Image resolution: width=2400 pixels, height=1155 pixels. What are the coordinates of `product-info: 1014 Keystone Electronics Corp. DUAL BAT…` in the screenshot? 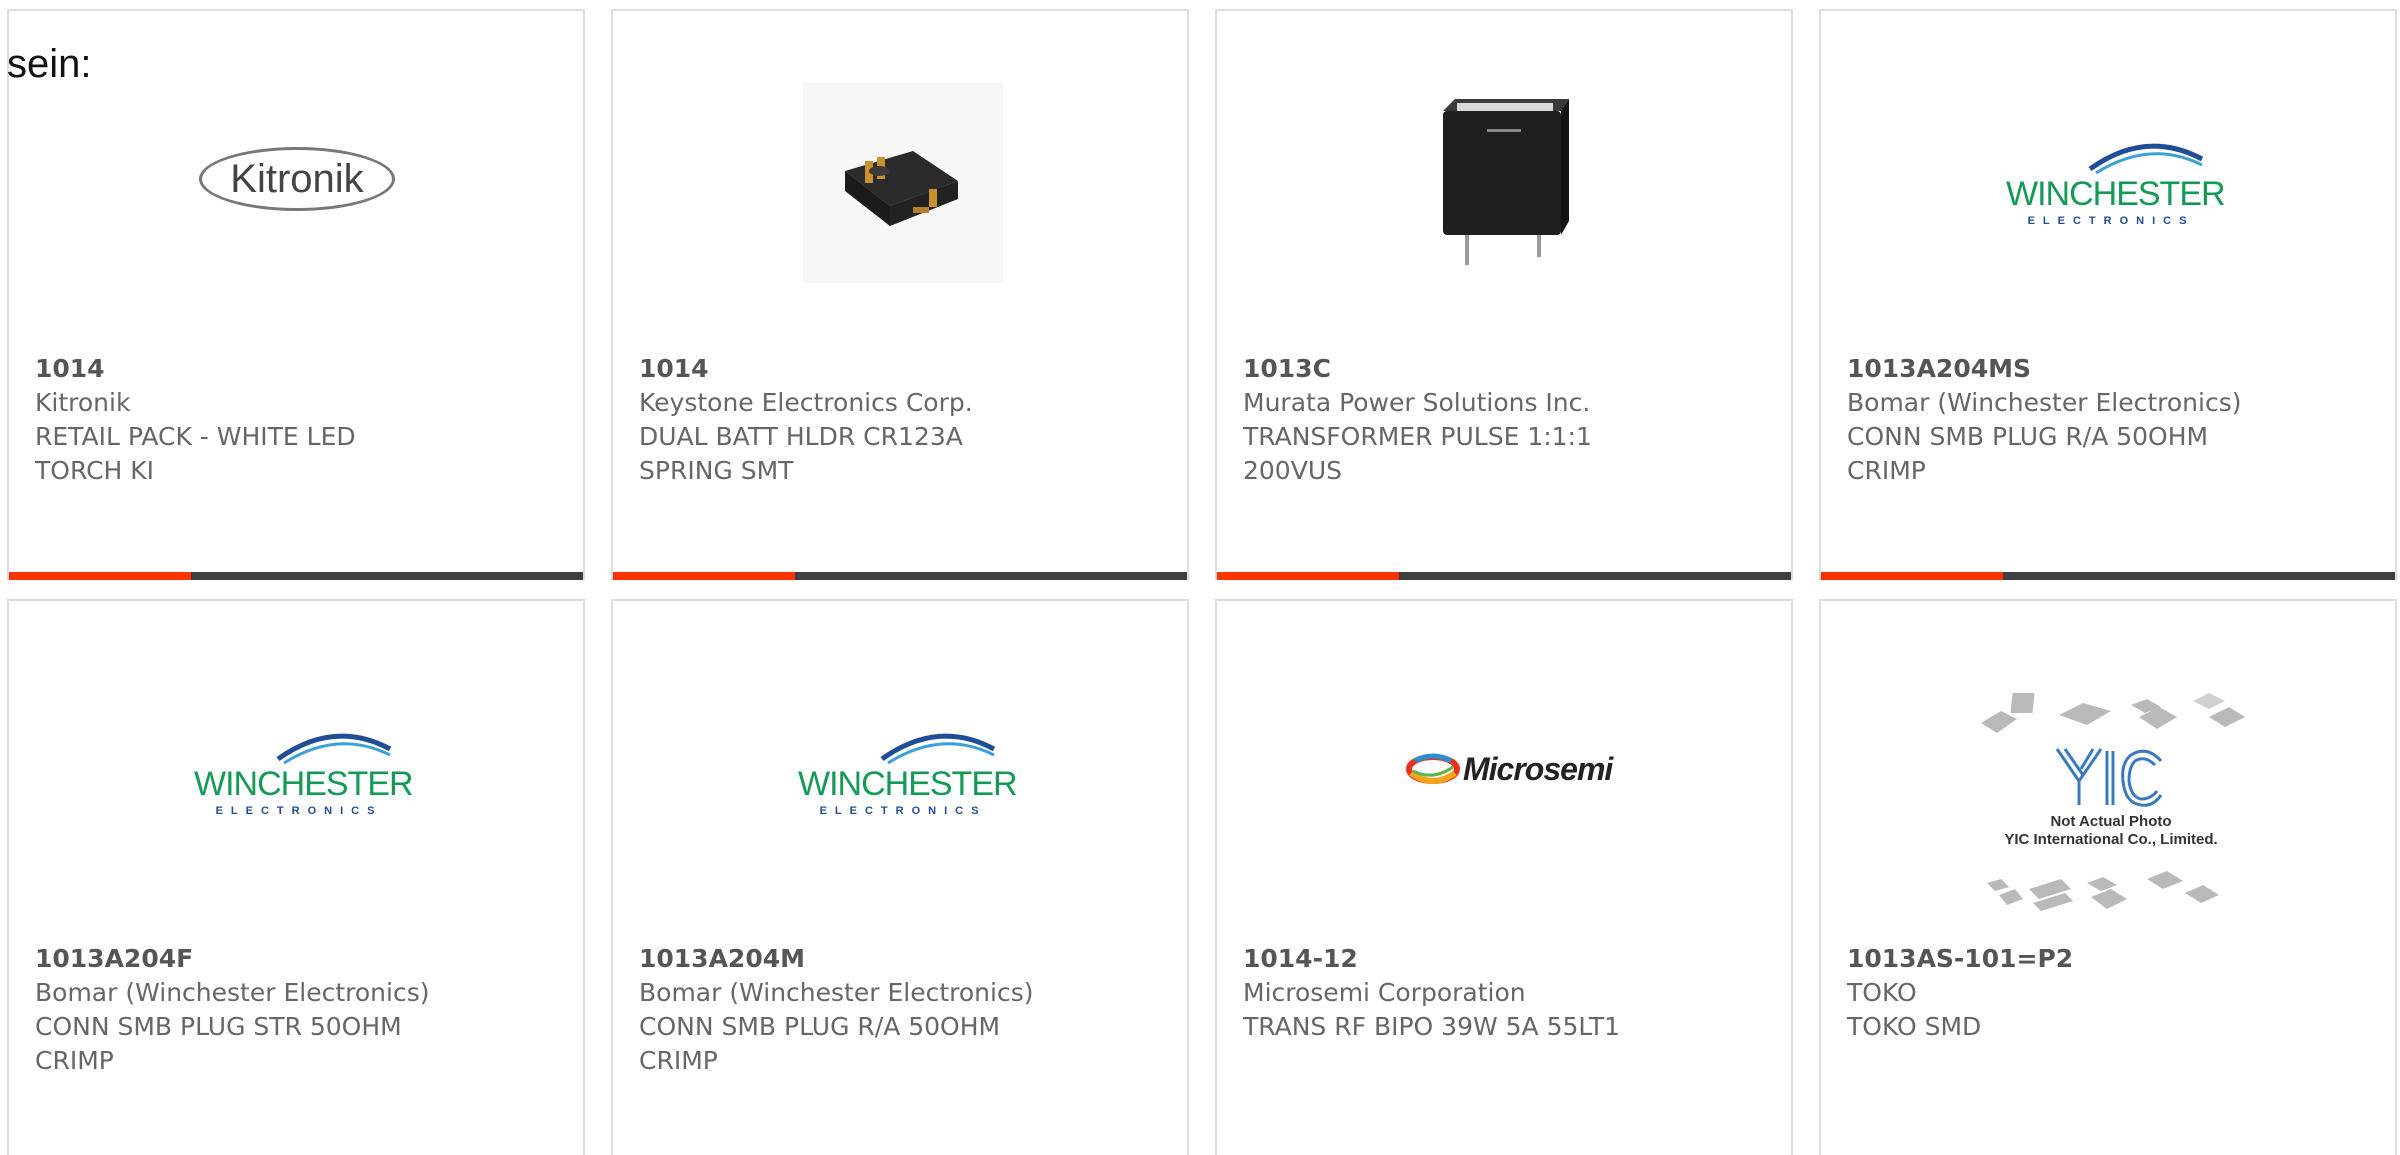 It's located at (903, 420).